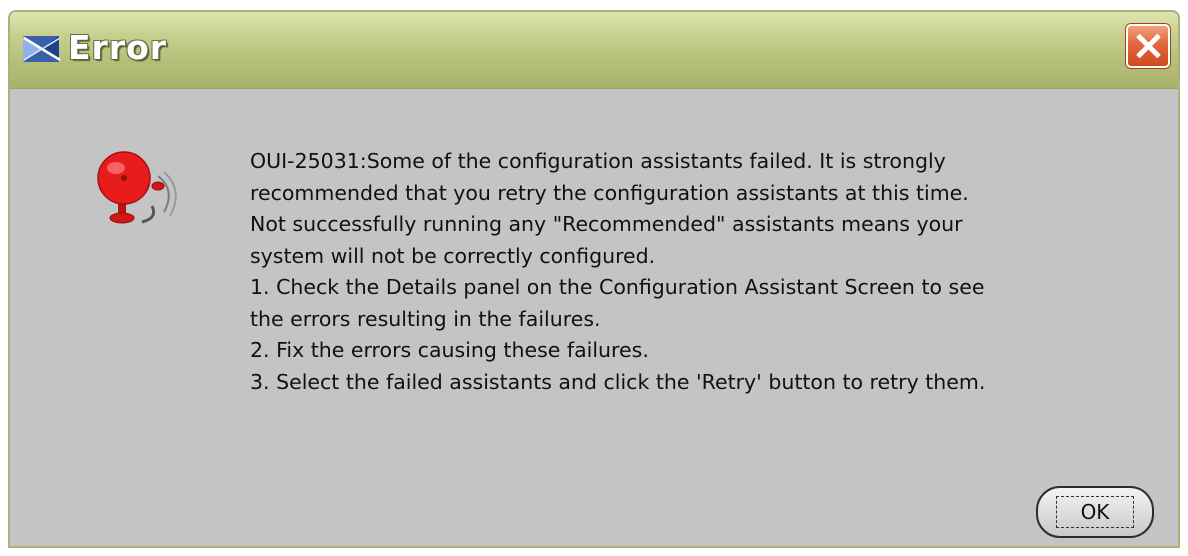 The width and height of the screenshot is (1188, 556). Describe the element at coordinates (594, 50) in the screenshot. I see `title-bar: Error` at that location.